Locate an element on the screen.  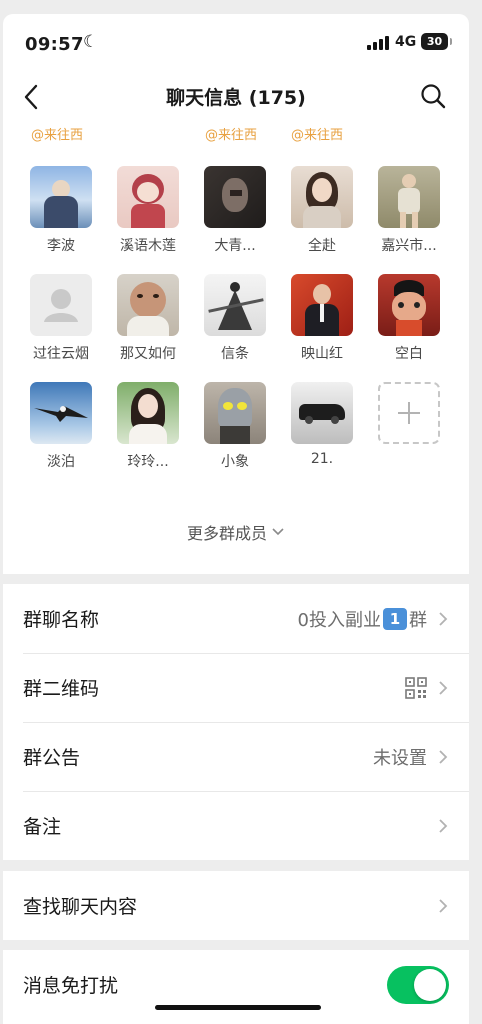
battery-level: 30 is located at coordinates (434, 41).